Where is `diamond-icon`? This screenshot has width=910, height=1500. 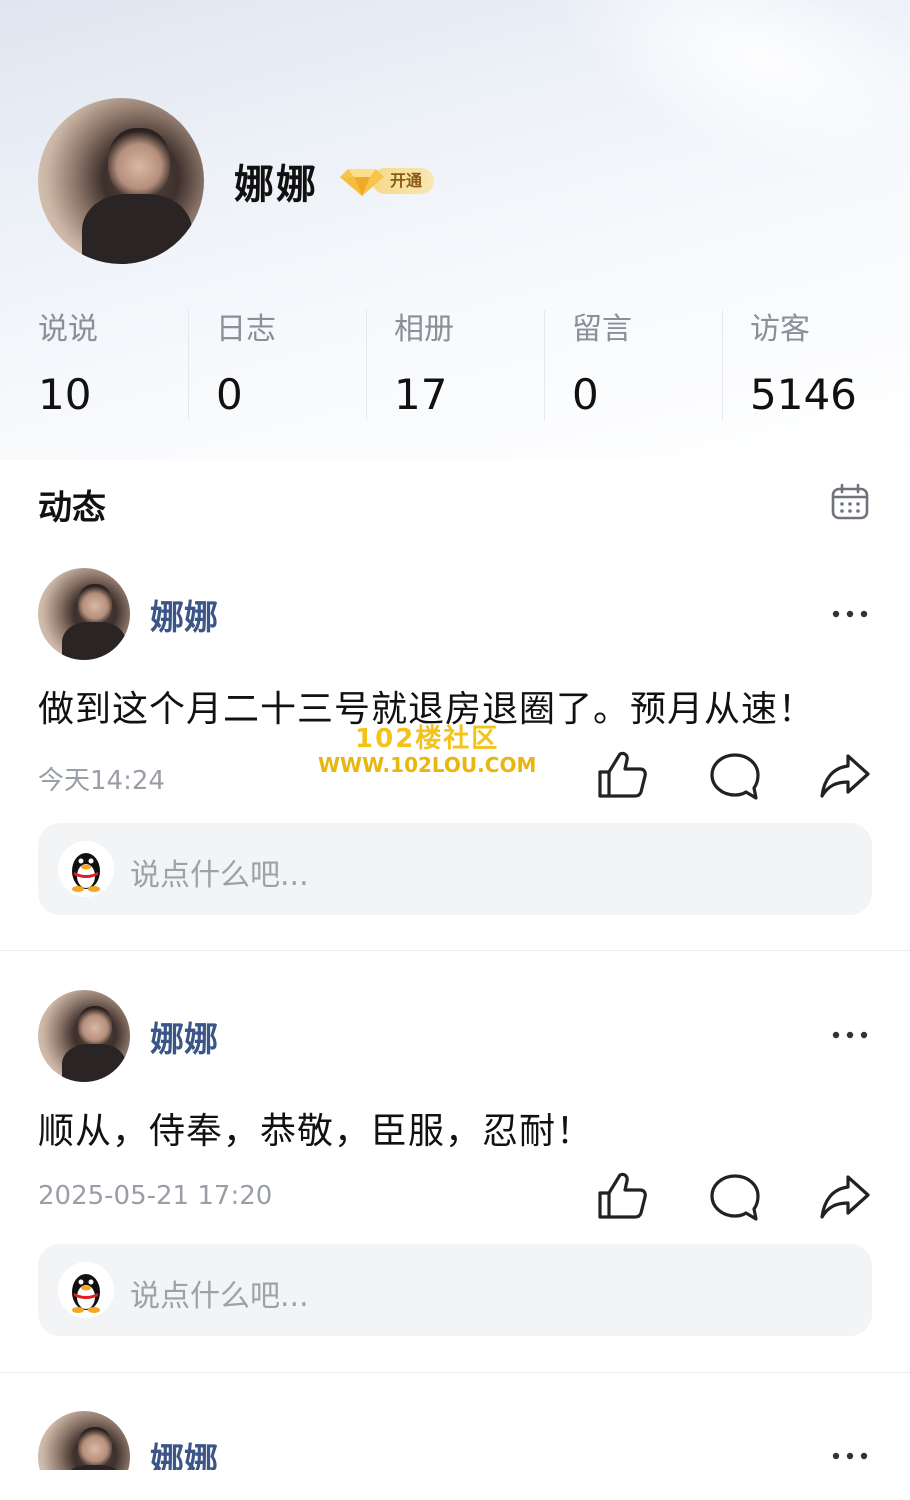
diamond-icon is located at coordinates (362, 182).